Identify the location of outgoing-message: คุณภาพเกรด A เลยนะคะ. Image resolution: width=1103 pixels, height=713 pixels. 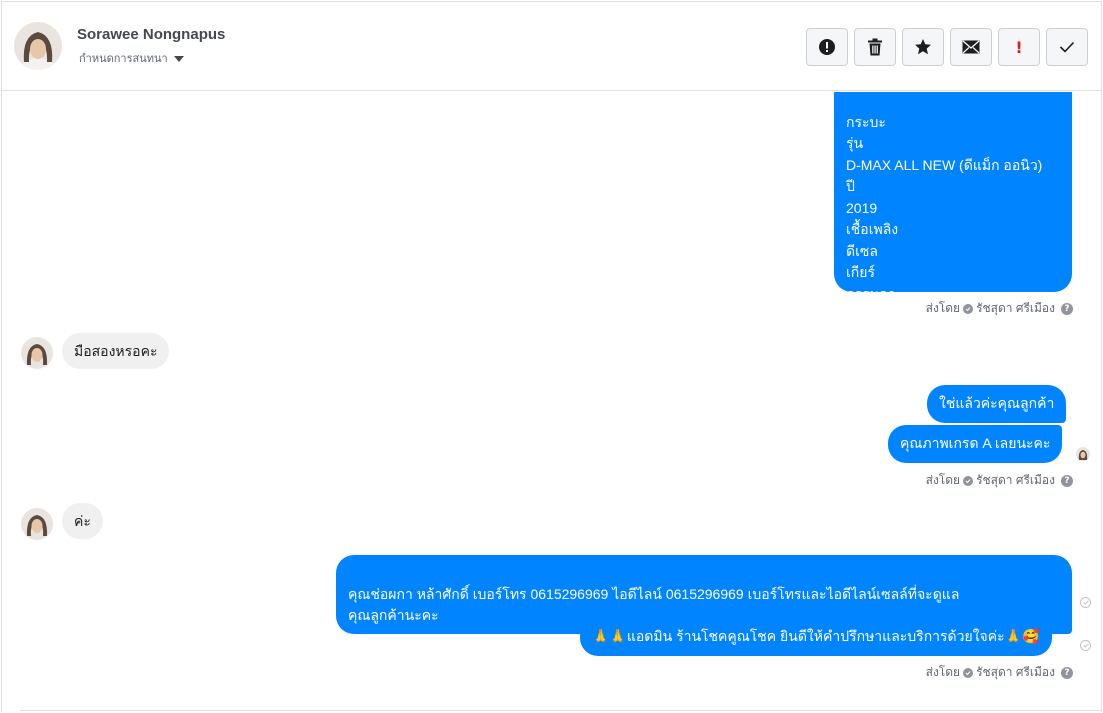
(975, 444).